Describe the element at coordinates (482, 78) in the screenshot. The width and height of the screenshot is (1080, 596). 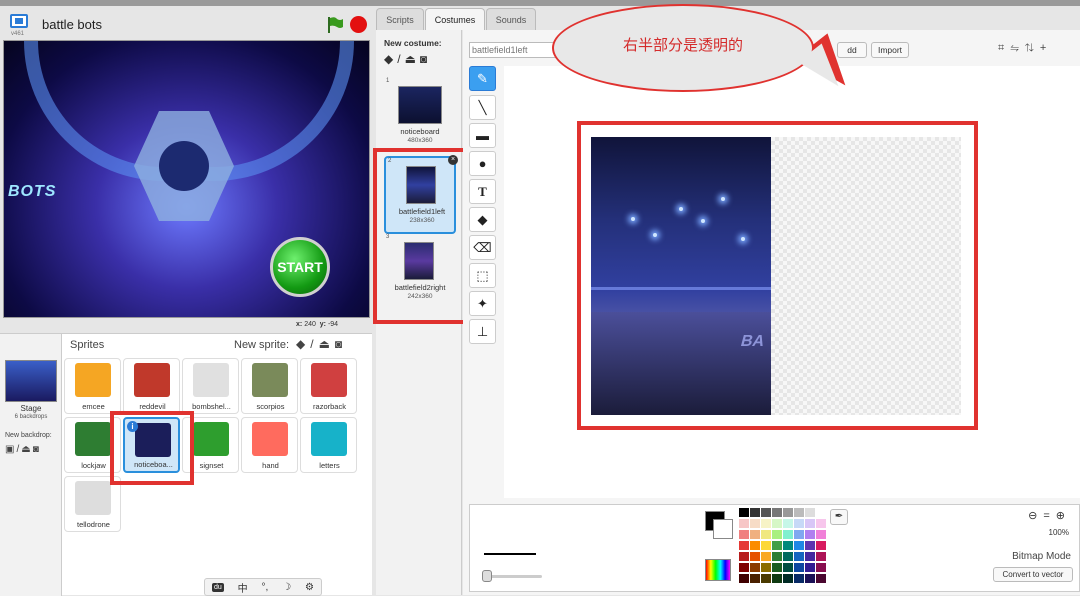
I see `brush-tool-icon: ✎` at that location.